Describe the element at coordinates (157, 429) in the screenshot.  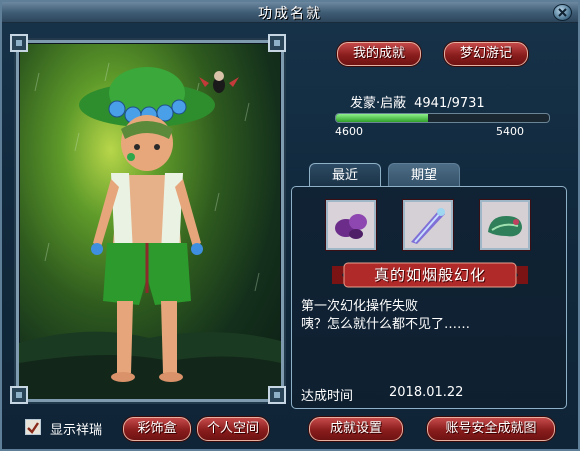
I see `decoration-box-button: 彩饰盒` at that location.